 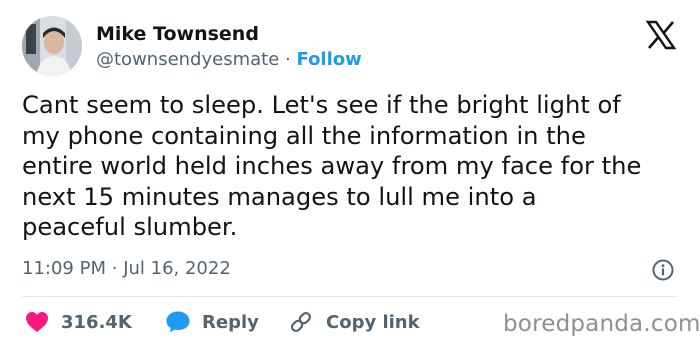 I want to click on follow-button: Follow, so click(x=329, y=59).